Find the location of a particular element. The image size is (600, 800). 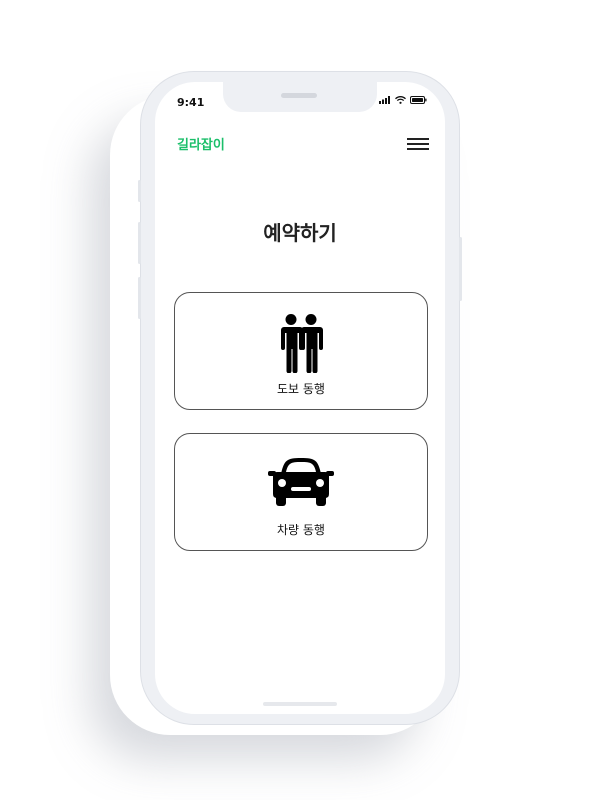

speaker is located at coordinates (299, 95).